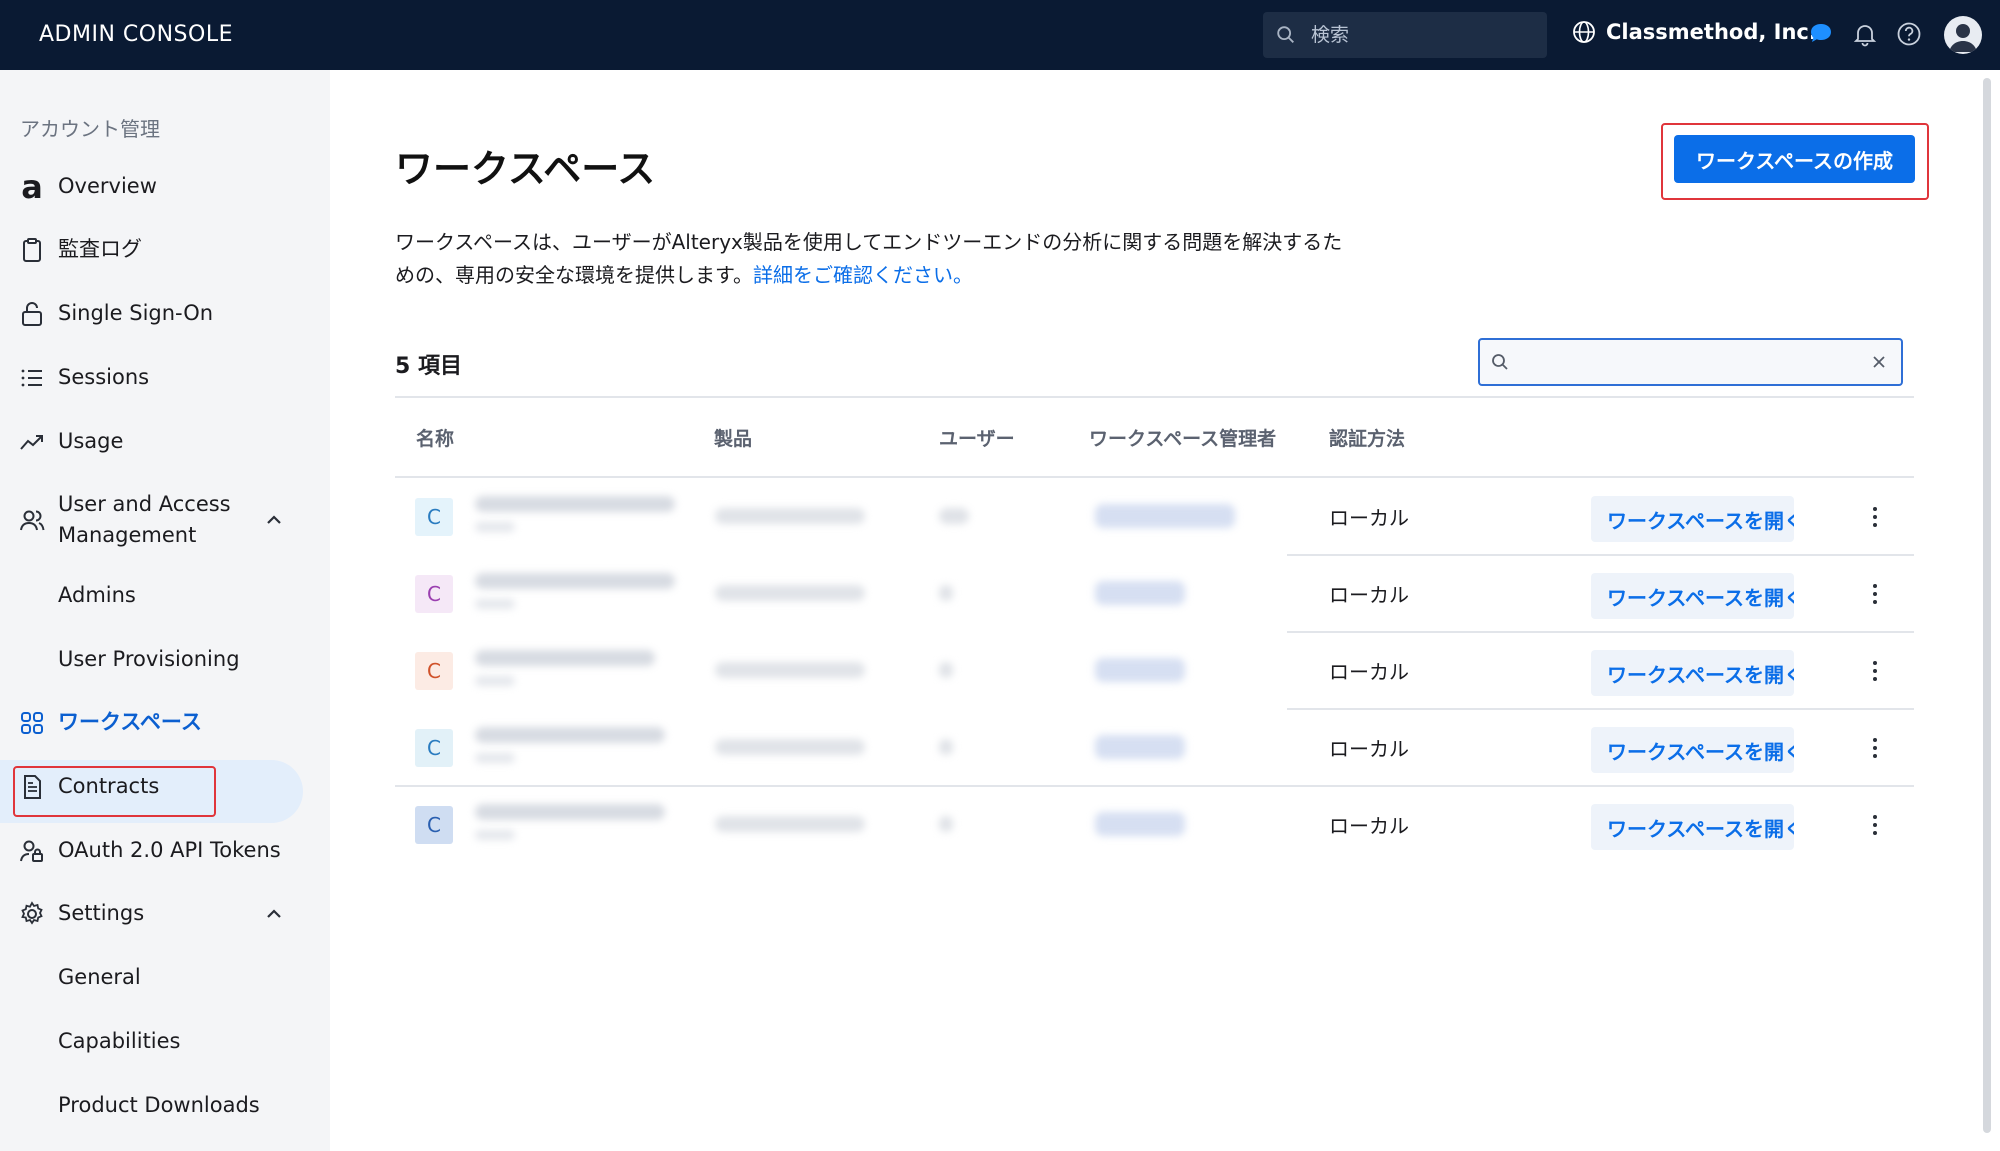 Image resolution: width=2000 pixels, height=1151 pixels. I want to click on table-filter-input, so click(1690, 362).